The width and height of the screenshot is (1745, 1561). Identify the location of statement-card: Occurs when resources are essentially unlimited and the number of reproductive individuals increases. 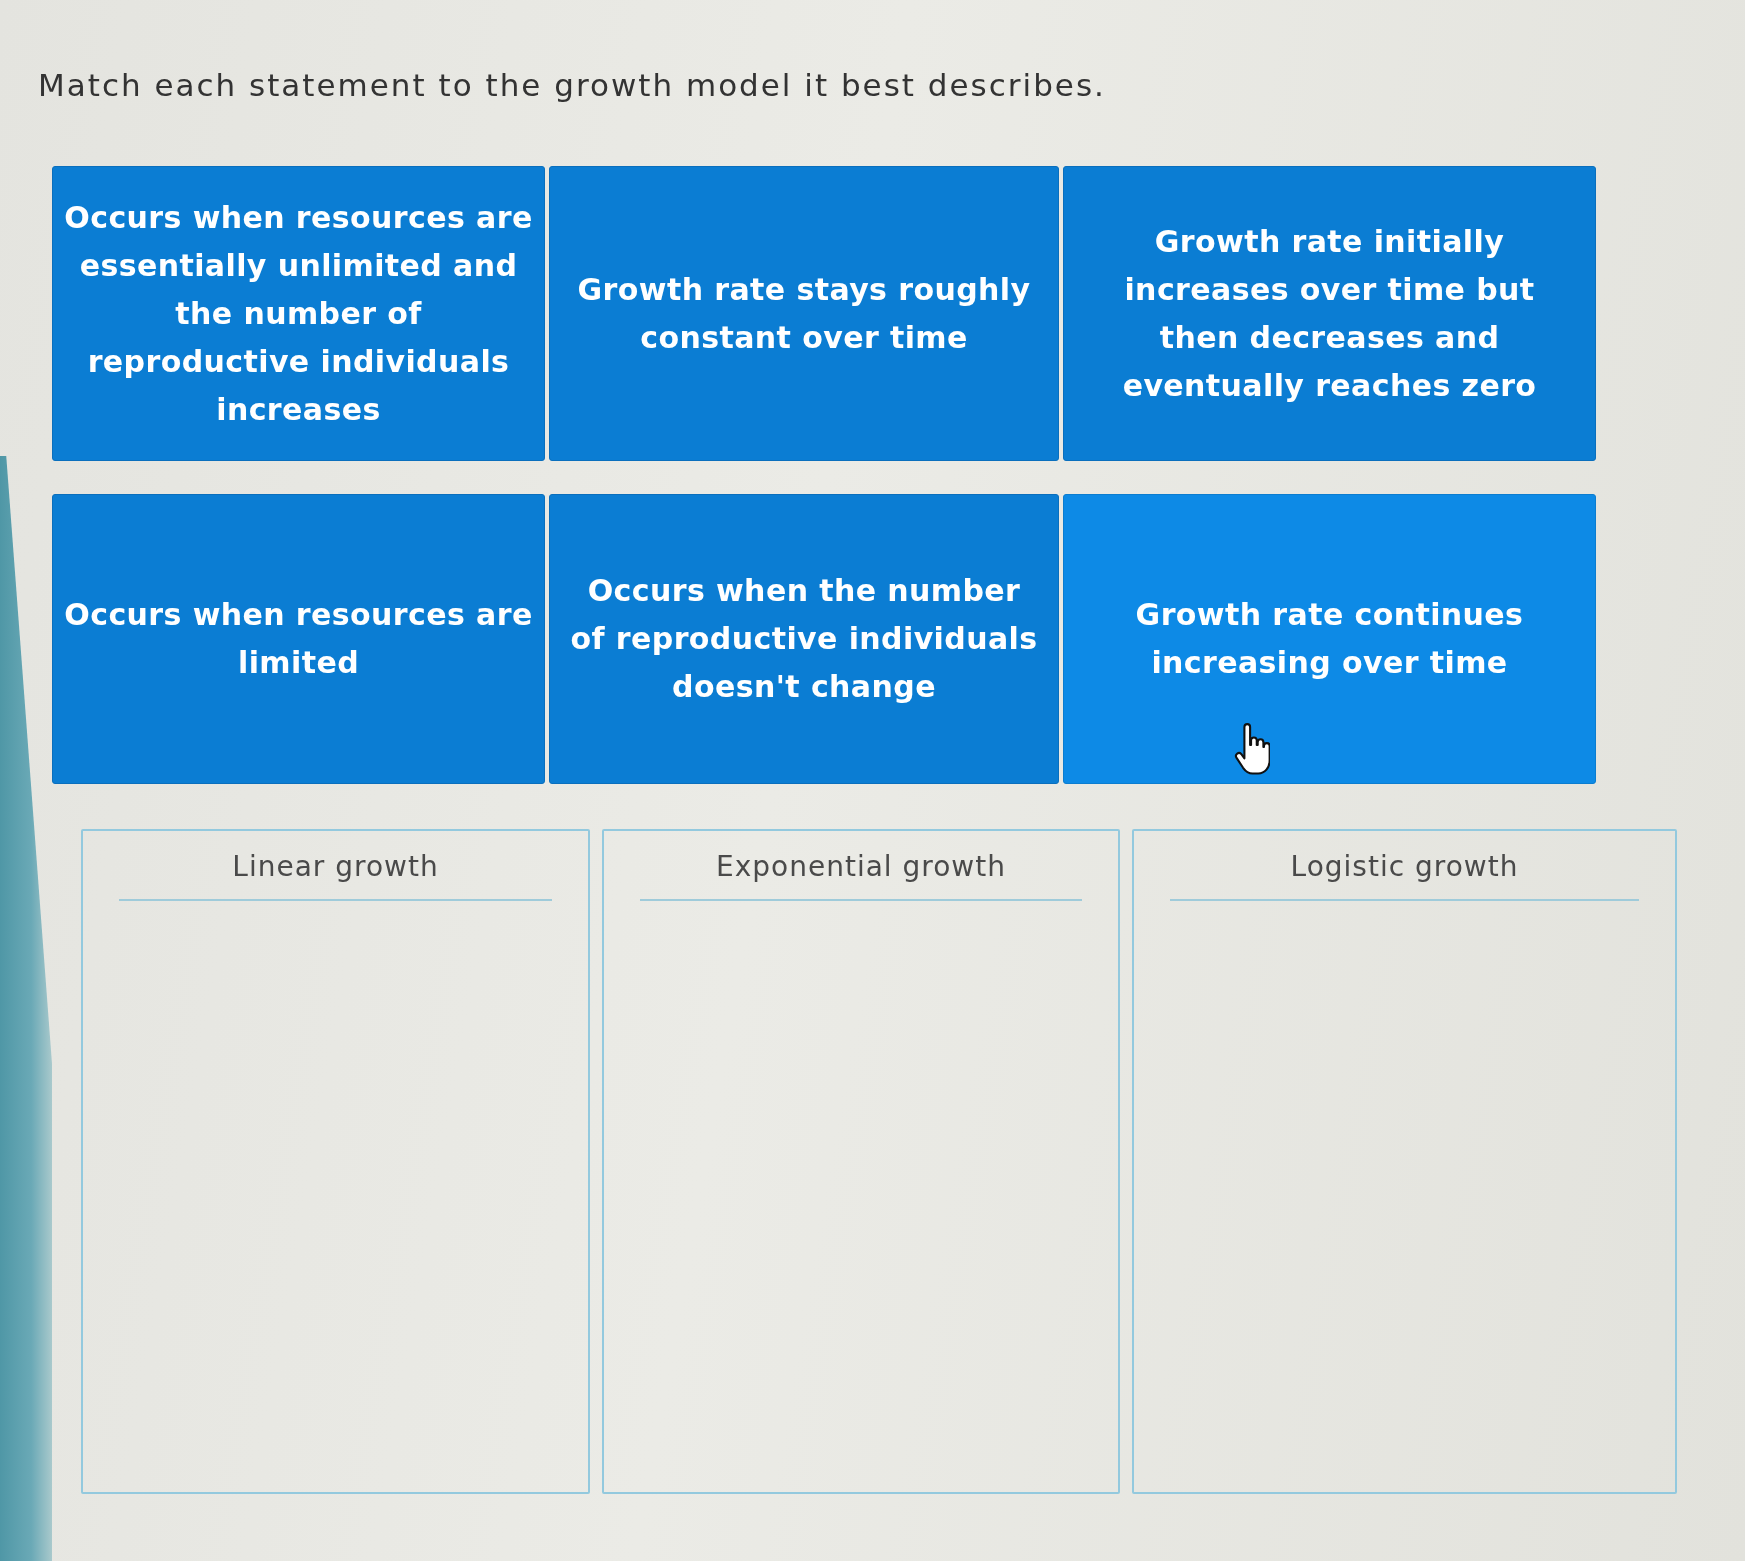
(298, 313).